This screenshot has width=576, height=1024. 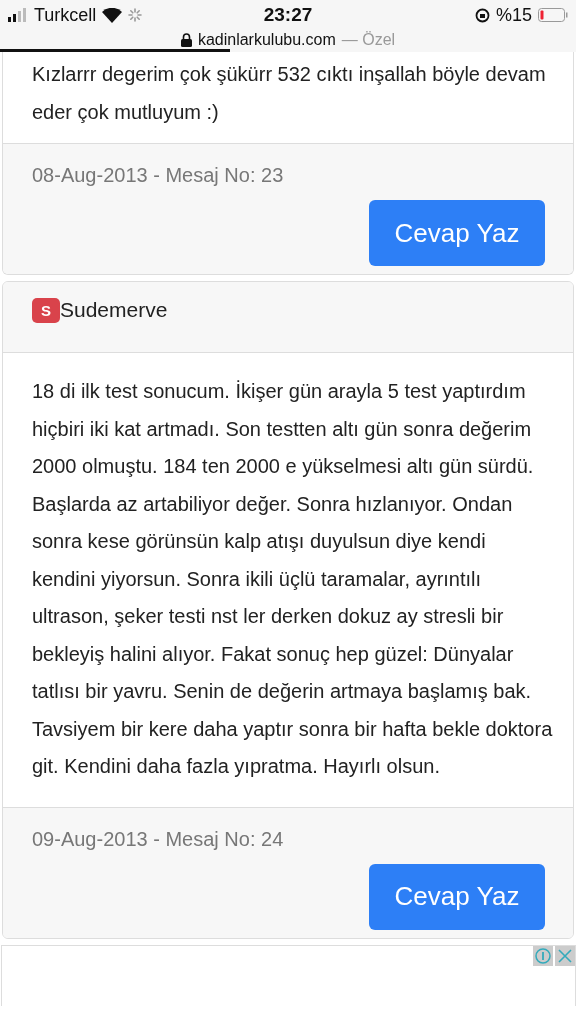 What do you see at coordinates (158, 175) in the screenshot?
I see `post-date: 08-Aug-2013 - Mesaj No: 23` at bounding box center [158, 175].